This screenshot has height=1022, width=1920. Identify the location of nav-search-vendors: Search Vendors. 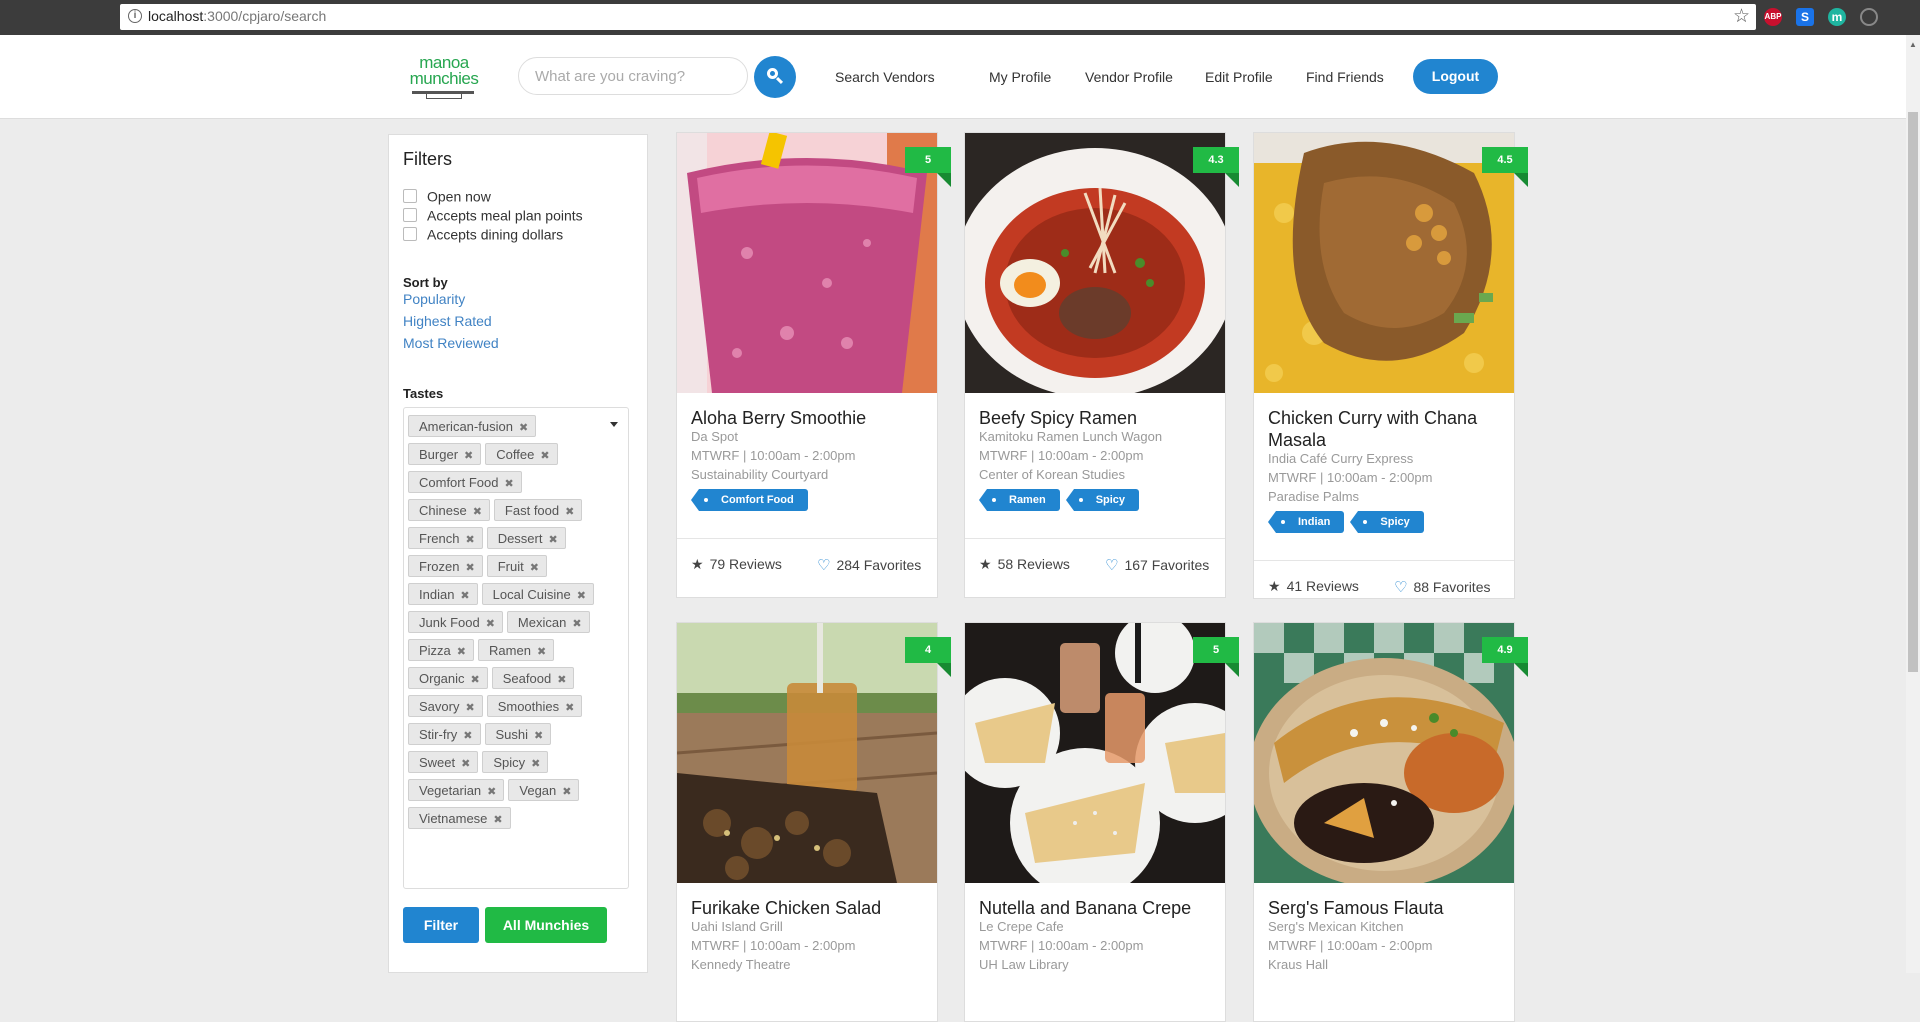
(885, 77).